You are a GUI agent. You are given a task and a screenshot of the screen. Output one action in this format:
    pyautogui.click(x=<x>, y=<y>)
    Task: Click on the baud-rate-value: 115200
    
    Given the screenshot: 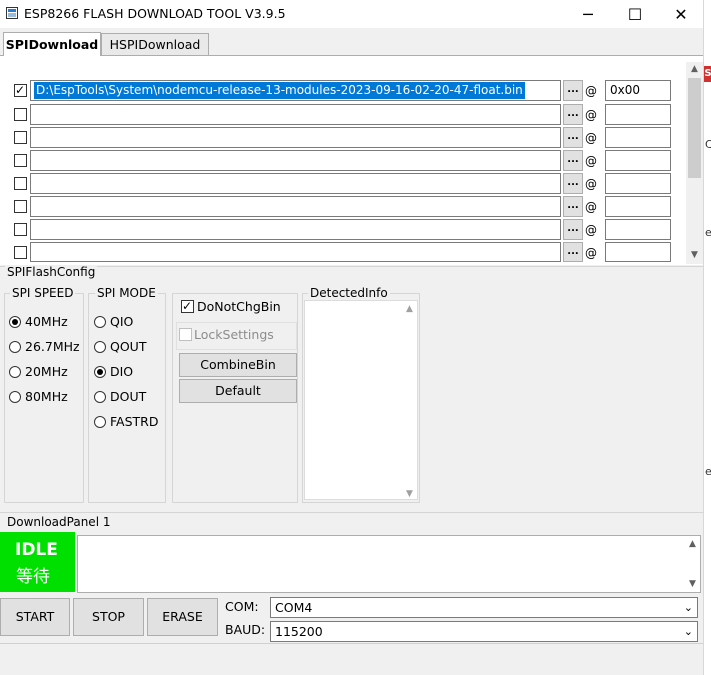 What is the action you would take?
    pyautogui.click(x=299, y=631)
    